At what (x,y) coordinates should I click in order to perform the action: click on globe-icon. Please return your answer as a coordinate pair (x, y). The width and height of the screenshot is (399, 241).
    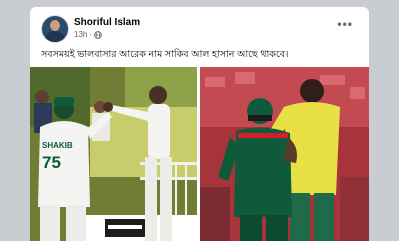
    Looking at the image, I should click on (98, 34).